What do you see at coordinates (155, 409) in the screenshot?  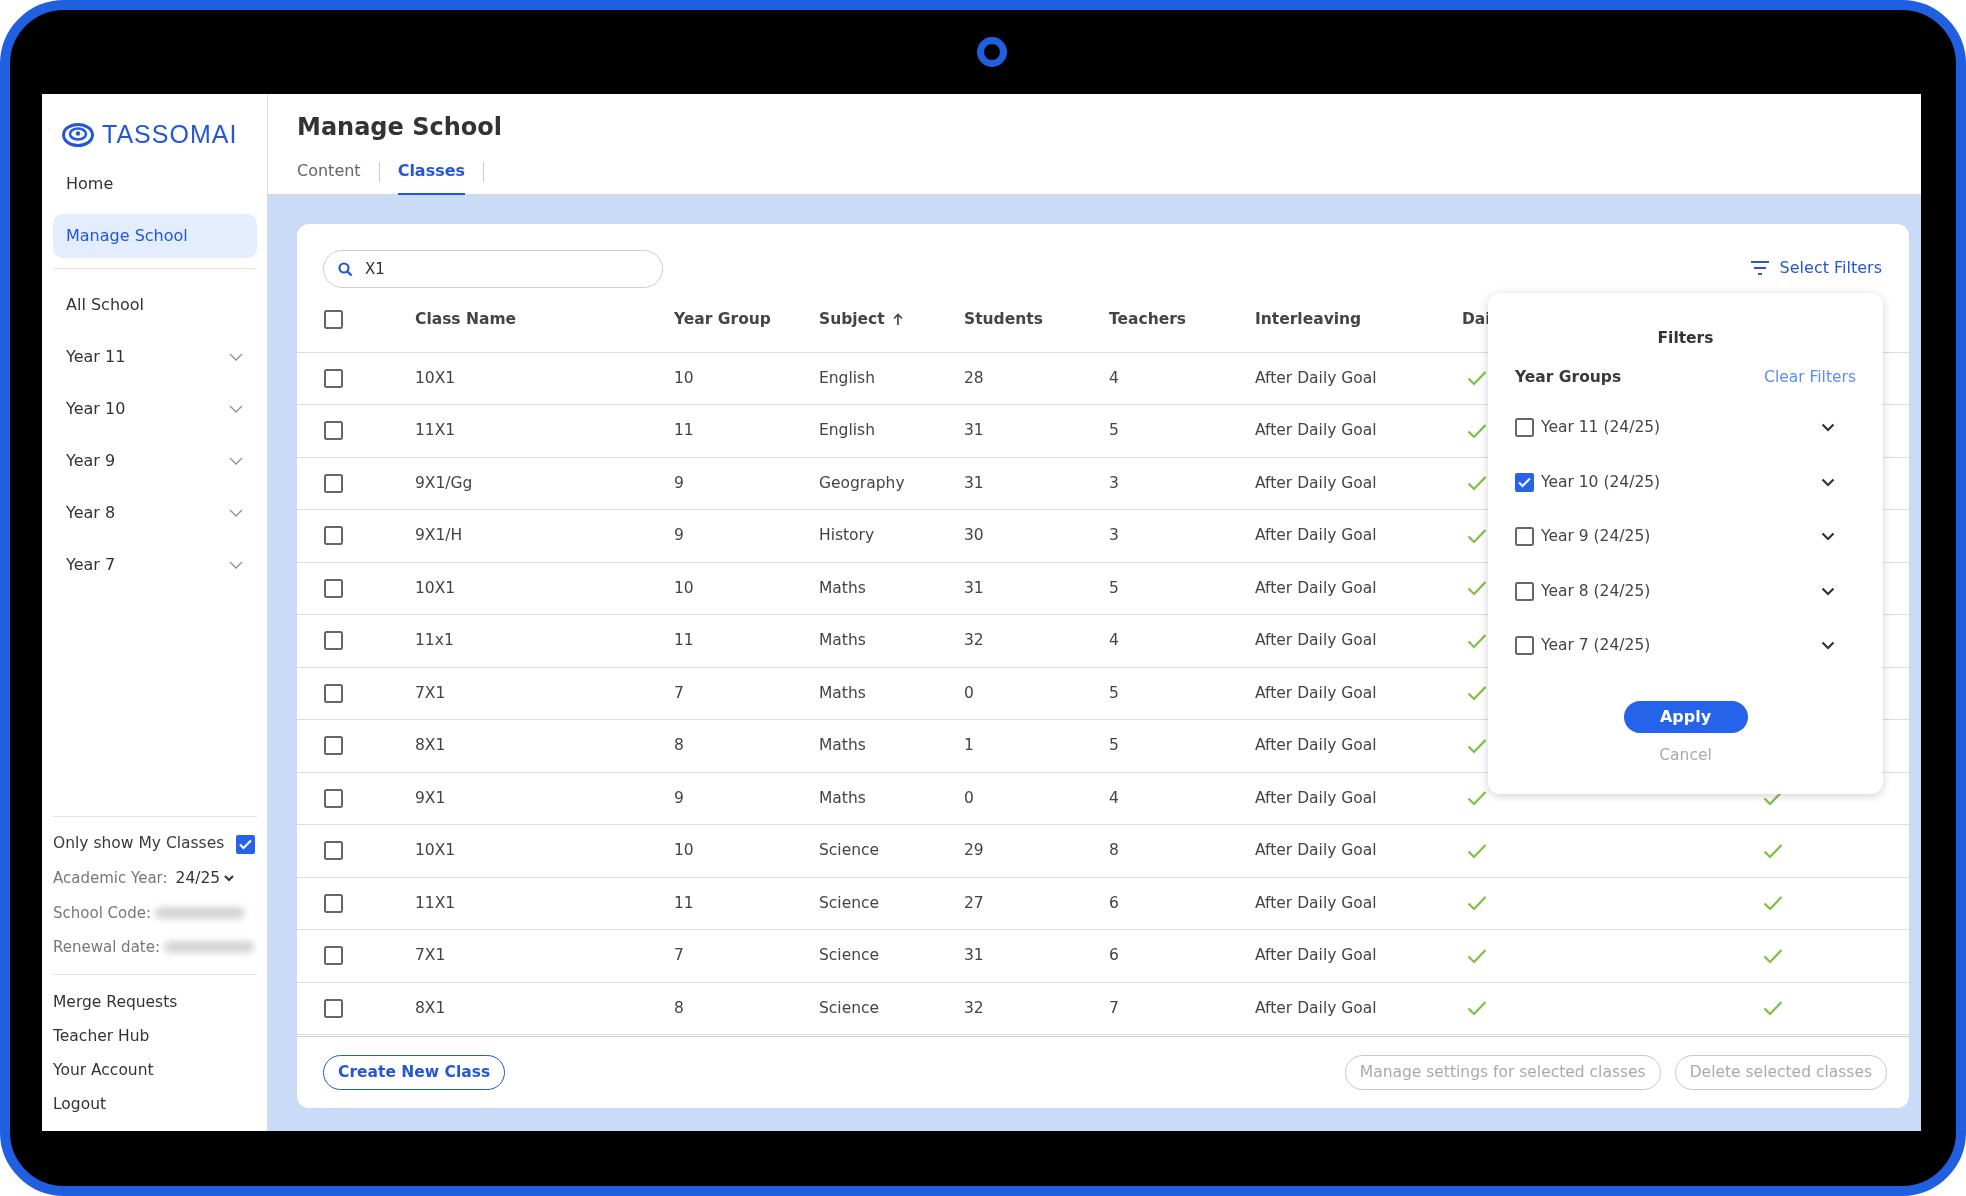 I see `sidebar-item: Year 10` at bounding box center [155, 409].